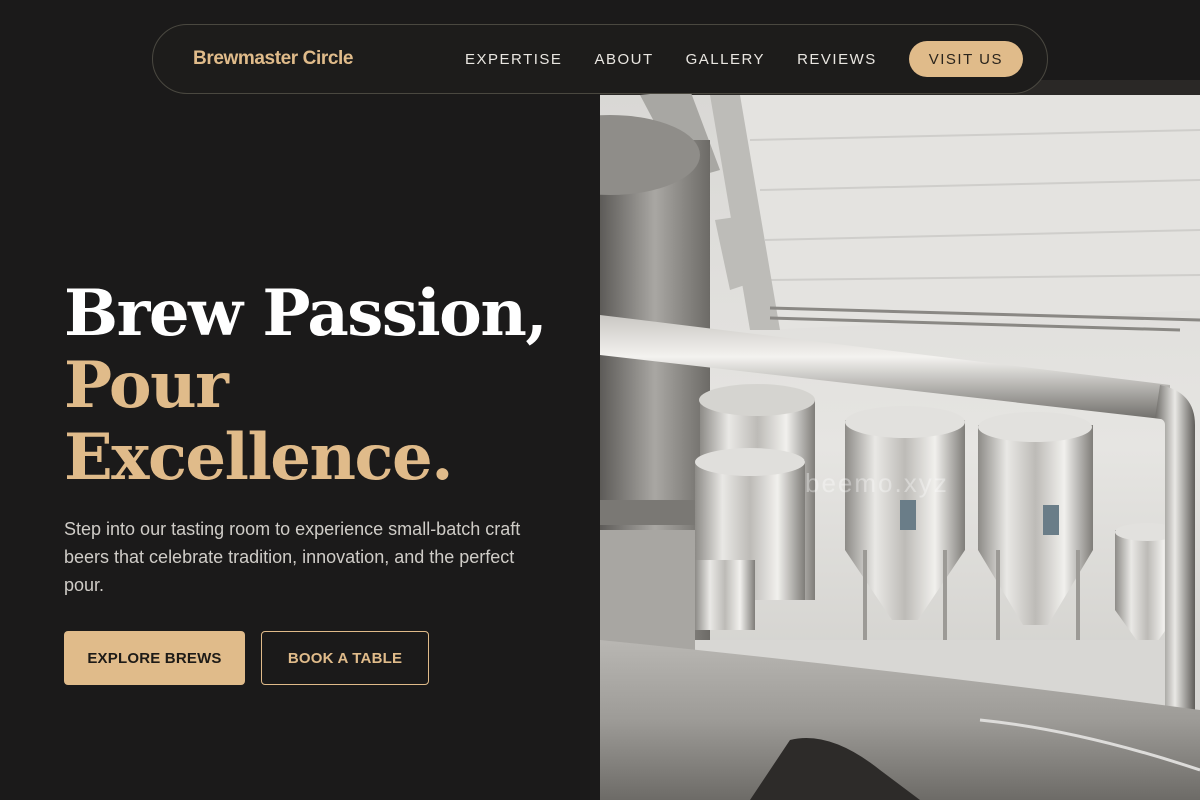  Describe the element at coordinates (306, 313) in the screenshot. I see `hero-title-line-1: Brew Passion,` at that location.